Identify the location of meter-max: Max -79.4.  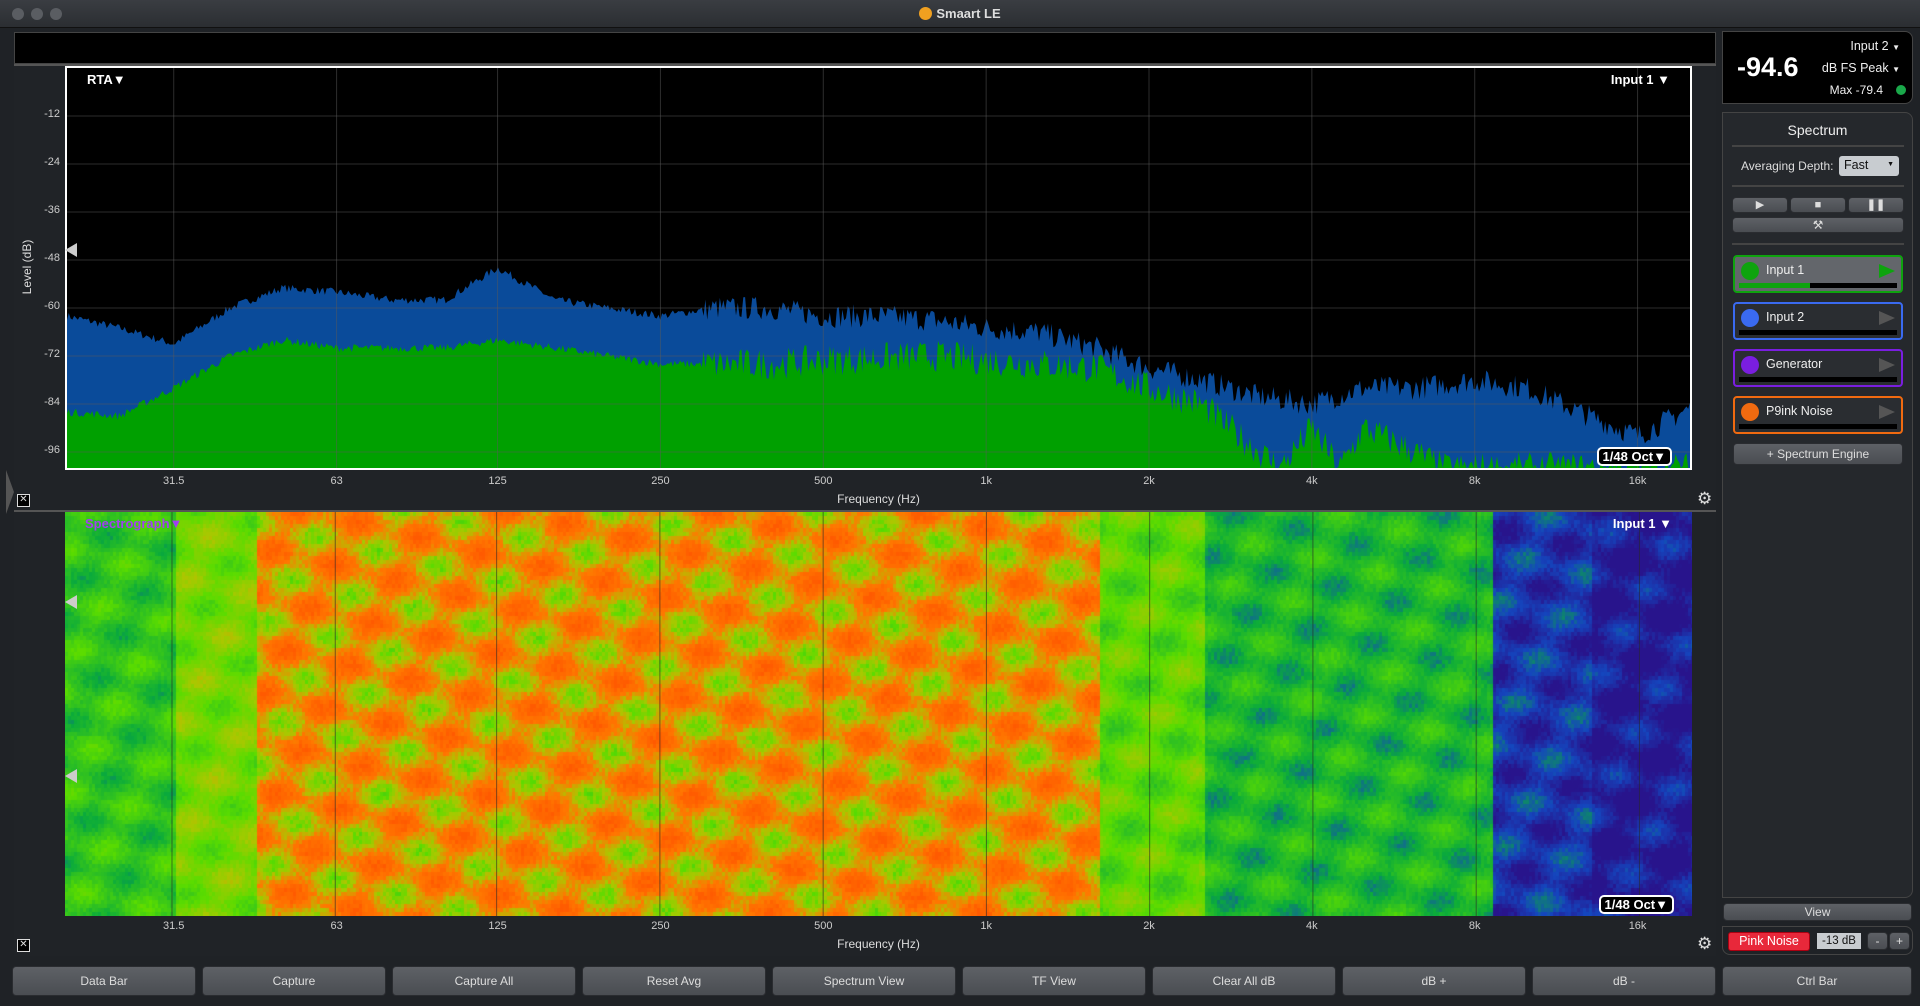
(1856, 90).